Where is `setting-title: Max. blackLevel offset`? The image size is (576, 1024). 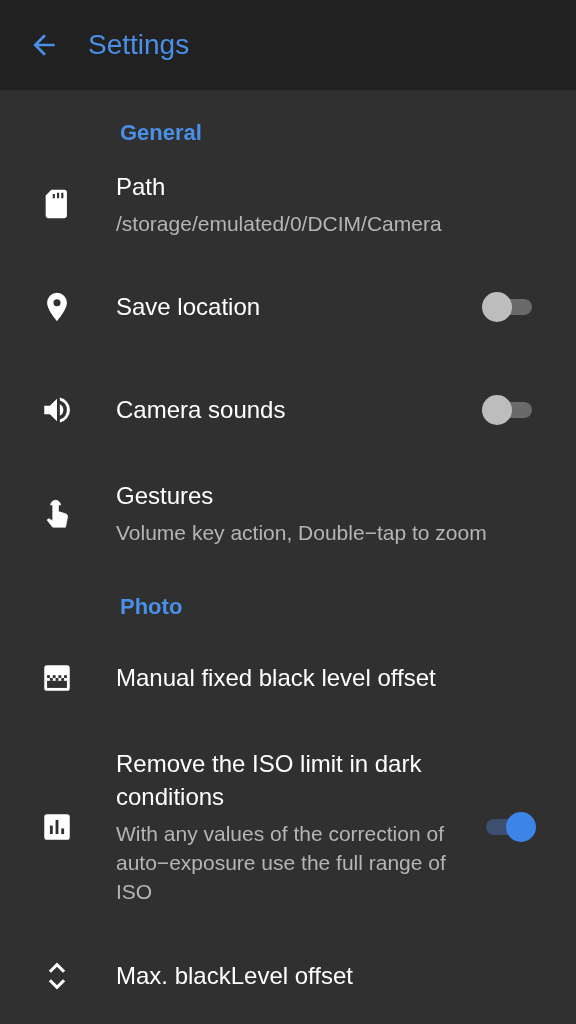 setting-title: Max. blackLevel offset is located at coordinates (235, 976).